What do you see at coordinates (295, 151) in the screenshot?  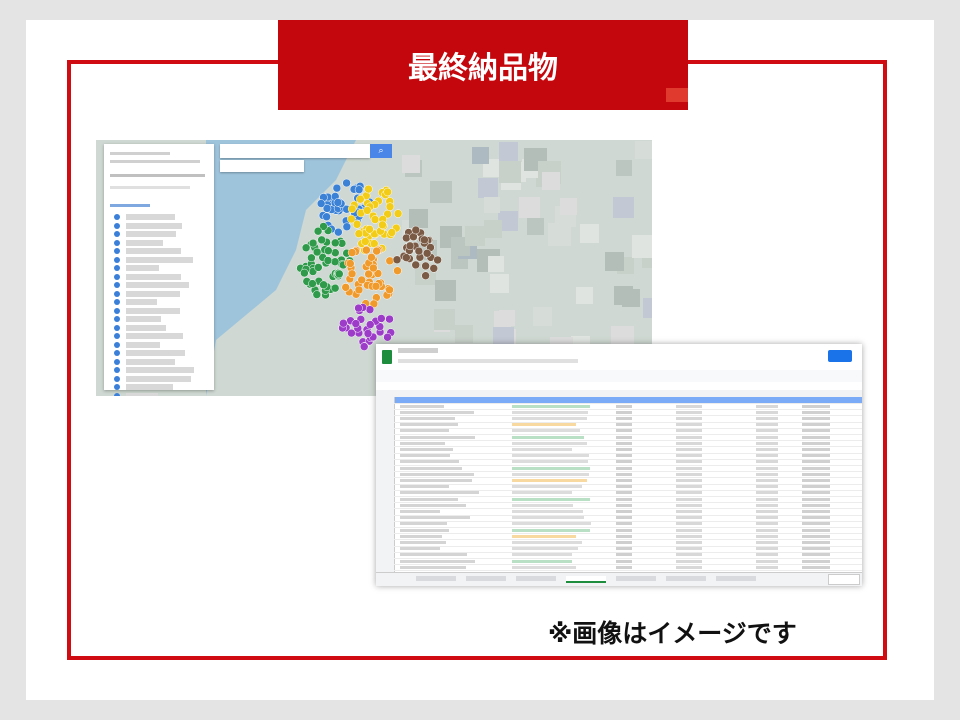 I see `map-search-input` at bounding box center [295, 151].